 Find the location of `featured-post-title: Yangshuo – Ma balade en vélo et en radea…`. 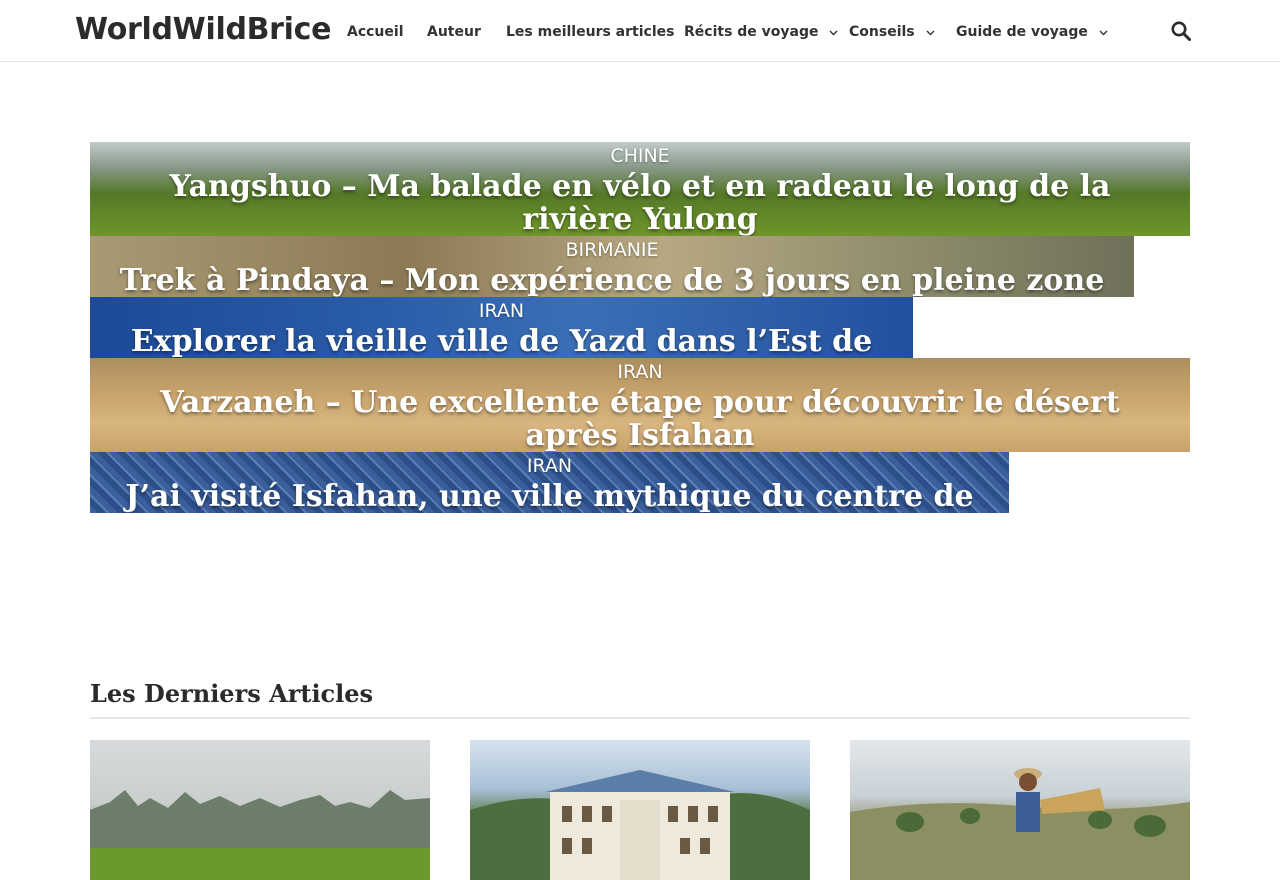

featured-post-title: Yangshuo – Ma balade en vélo et en radea… is located at coordinates (640, 203).